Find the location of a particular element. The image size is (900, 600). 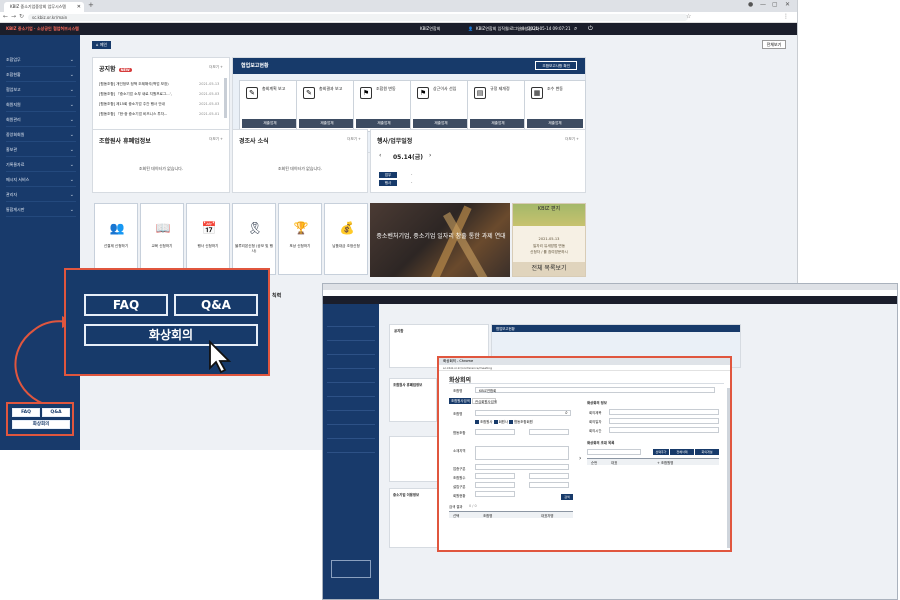

second-quick-buttons is located at coordinates (351, 569).